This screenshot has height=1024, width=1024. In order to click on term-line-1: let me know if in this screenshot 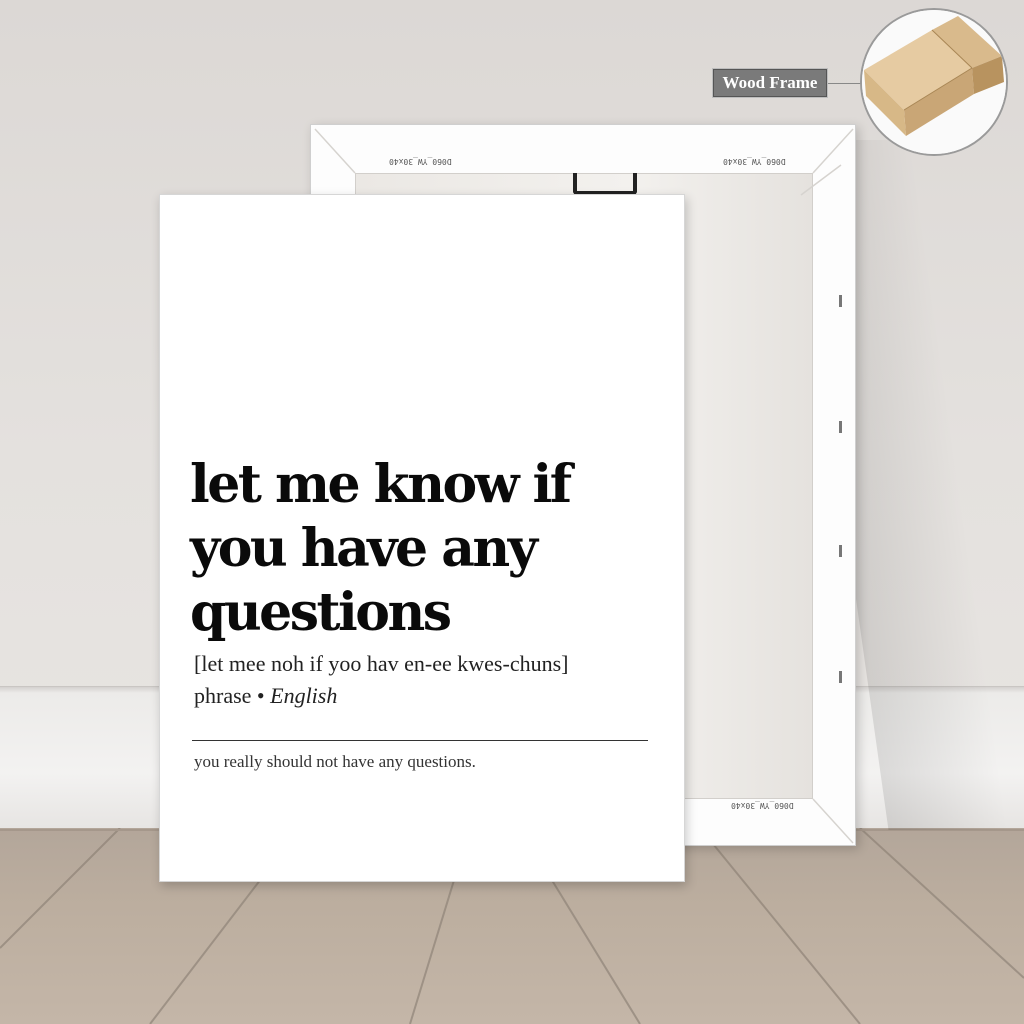, I will do `click(381, 484)`.